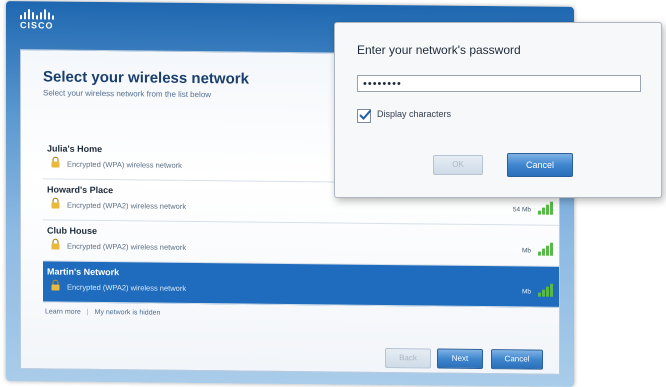  What do you see at coordinates (124, 164) in the screenshot?
I see `network-security: Encrypted (WPA) wireless network` at bounding box center [124, 164].